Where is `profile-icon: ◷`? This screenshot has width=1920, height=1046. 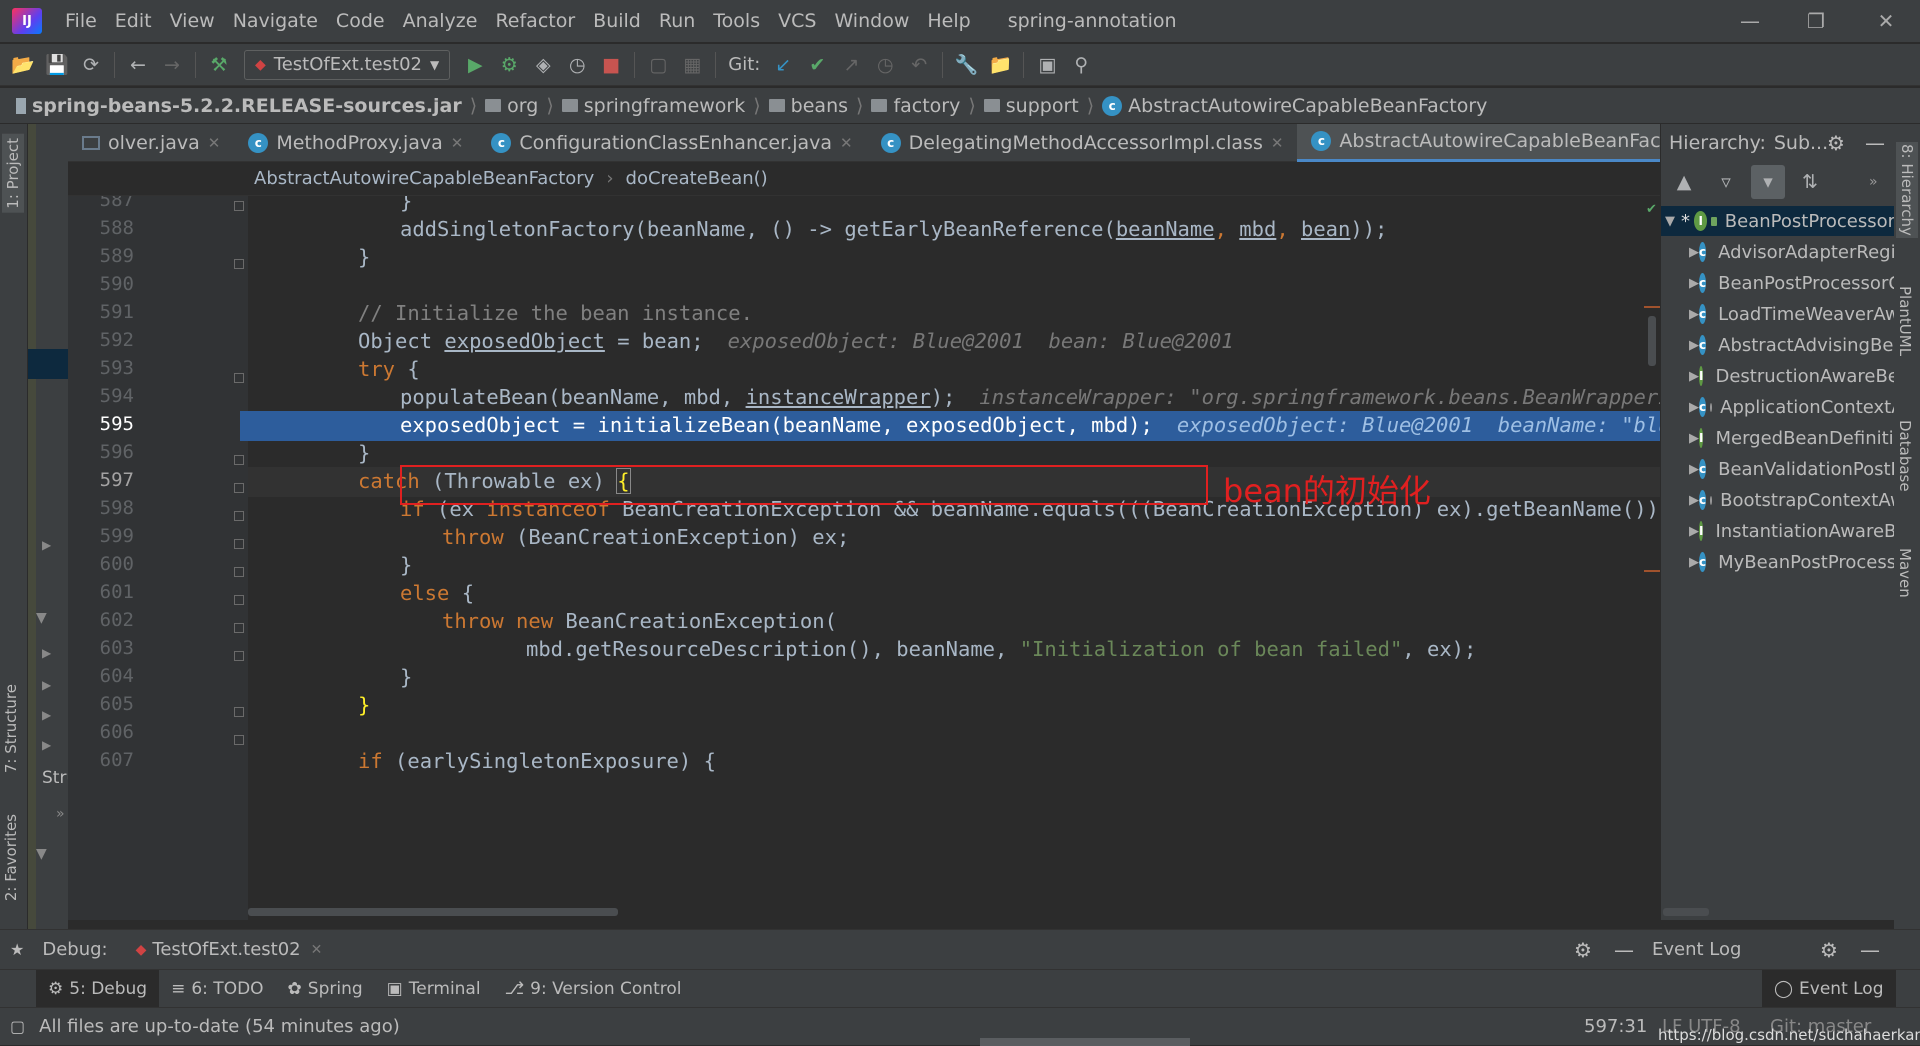 profile-icon: ◷ is located at coordinates (577, 65).